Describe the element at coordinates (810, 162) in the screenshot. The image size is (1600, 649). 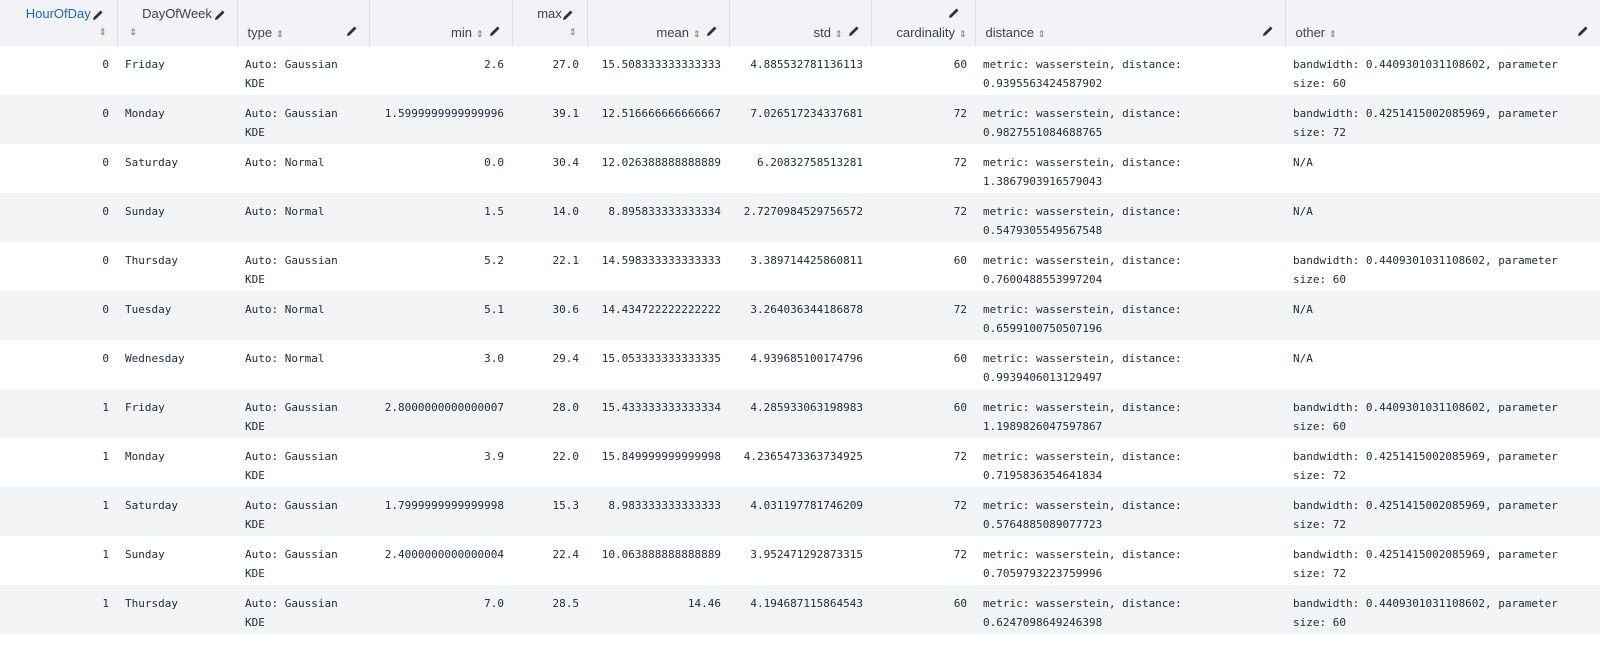
I see `cell-std: 6.20832758513281` at that location.